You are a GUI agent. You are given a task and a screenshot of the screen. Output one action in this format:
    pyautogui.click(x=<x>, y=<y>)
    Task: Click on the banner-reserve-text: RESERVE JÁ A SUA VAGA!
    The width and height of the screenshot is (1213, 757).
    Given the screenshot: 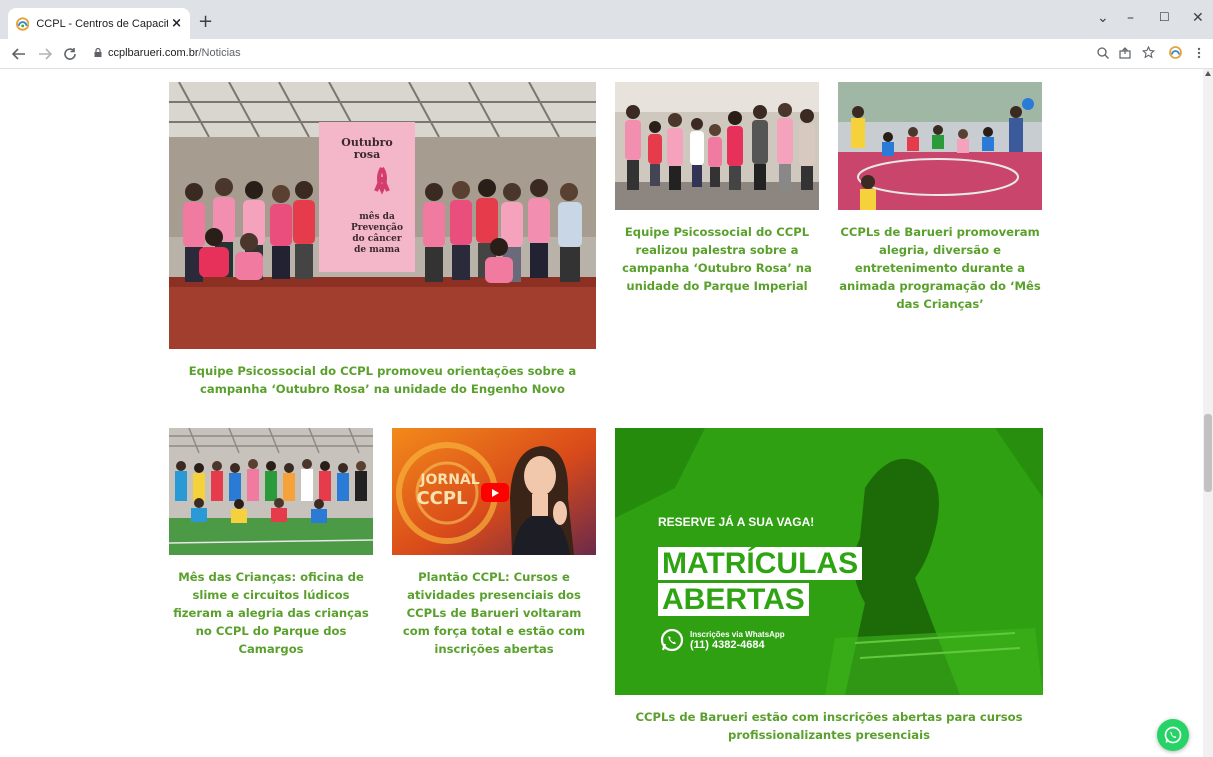 What is the action you would take?
    pyautogui.click(x=736, y=522)
    